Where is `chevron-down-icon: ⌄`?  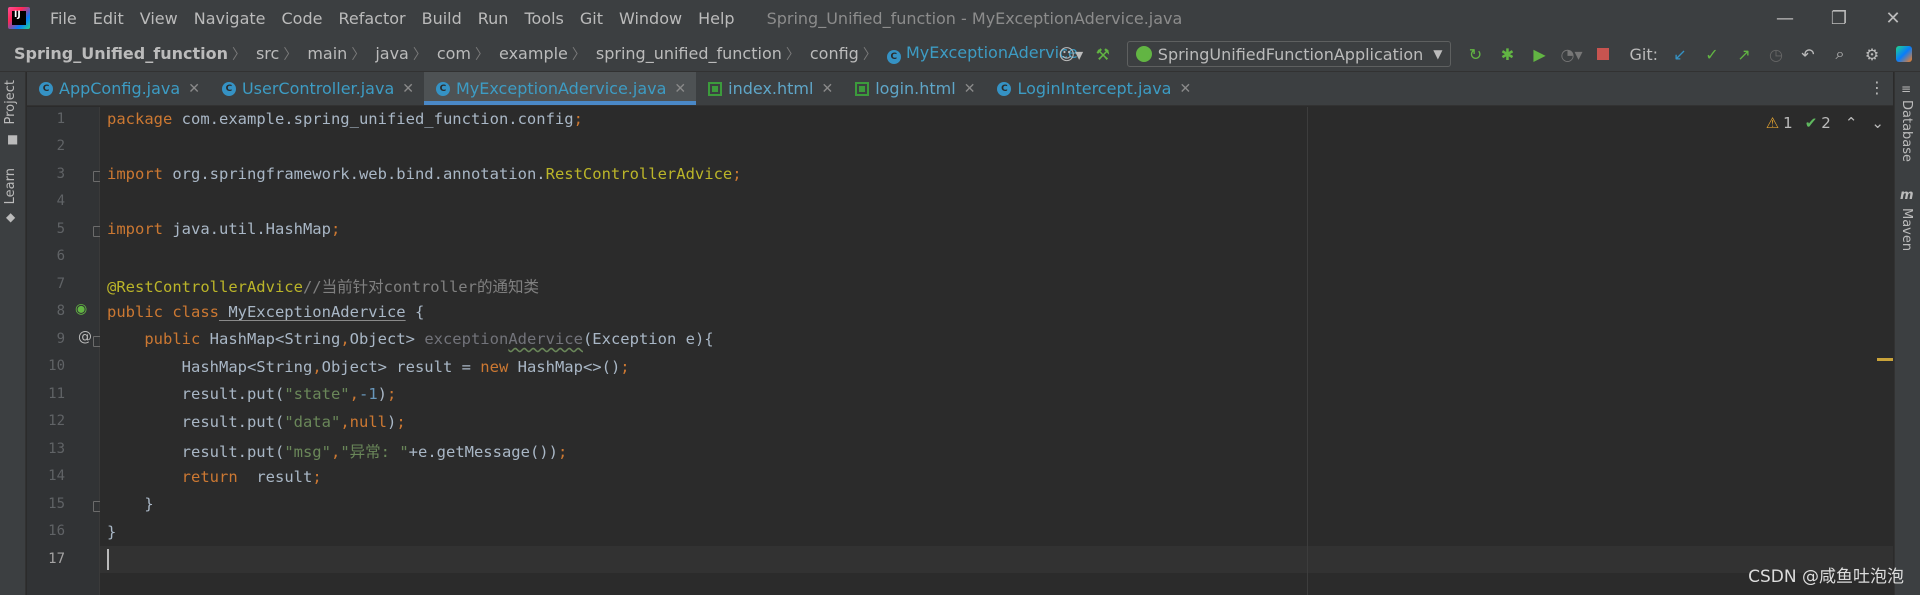 chevron-down-icon: ⌄ is located at coordinates (1877, 123).